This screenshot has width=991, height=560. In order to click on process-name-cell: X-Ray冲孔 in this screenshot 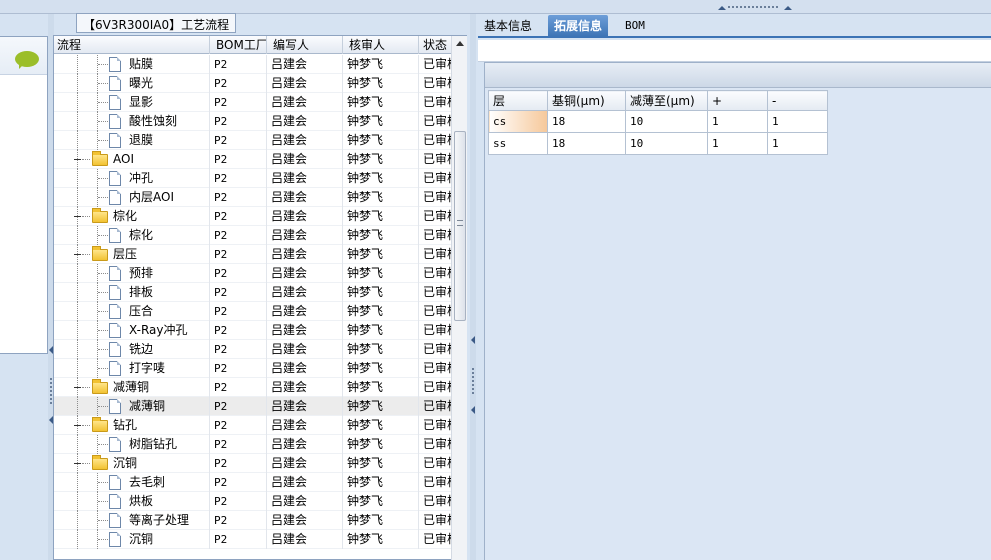, I will do `click(132, 330)`.